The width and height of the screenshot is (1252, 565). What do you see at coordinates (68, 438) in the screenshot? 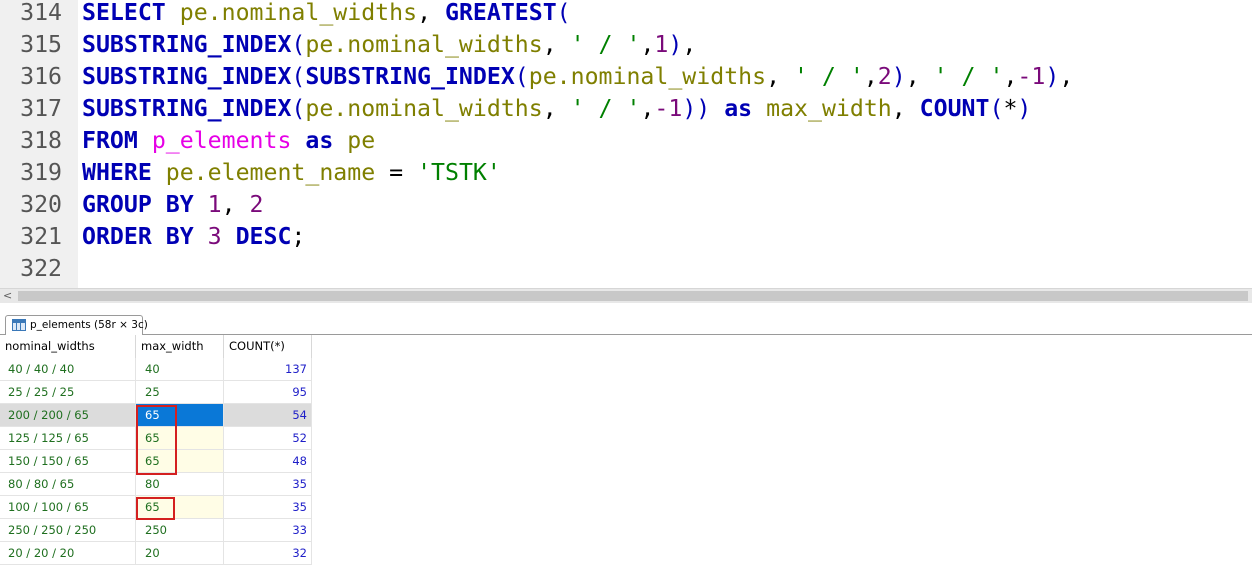
I see `cell-nominal-widths: 125 / 125 / 65` at bounding box center [68, 438].